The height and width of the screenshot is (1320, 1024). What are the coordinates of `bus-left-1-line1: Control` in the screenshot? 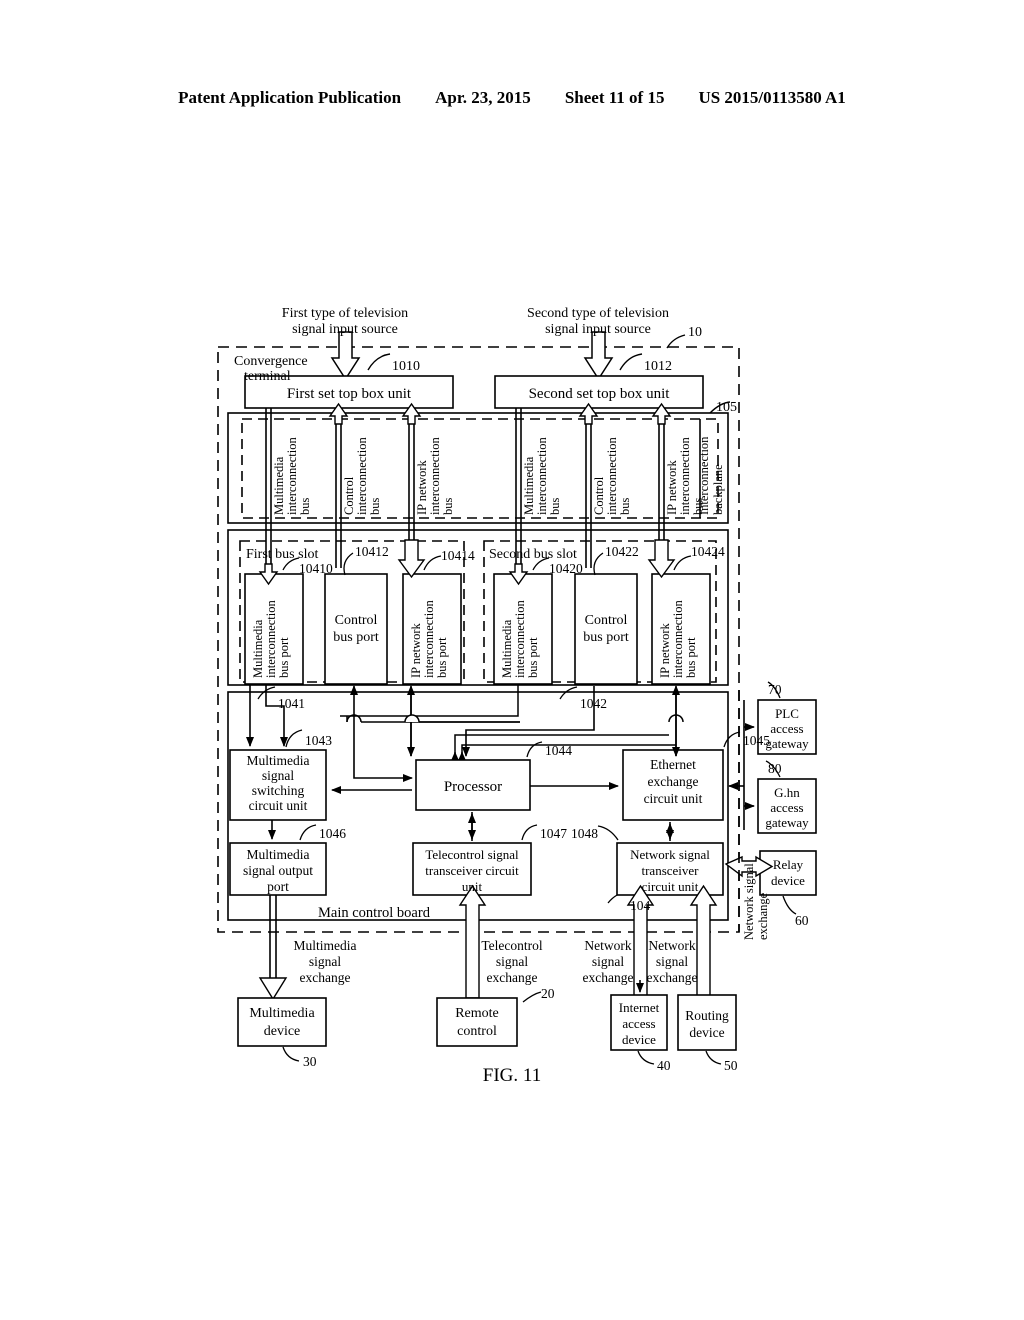 It's located at (349, 495).